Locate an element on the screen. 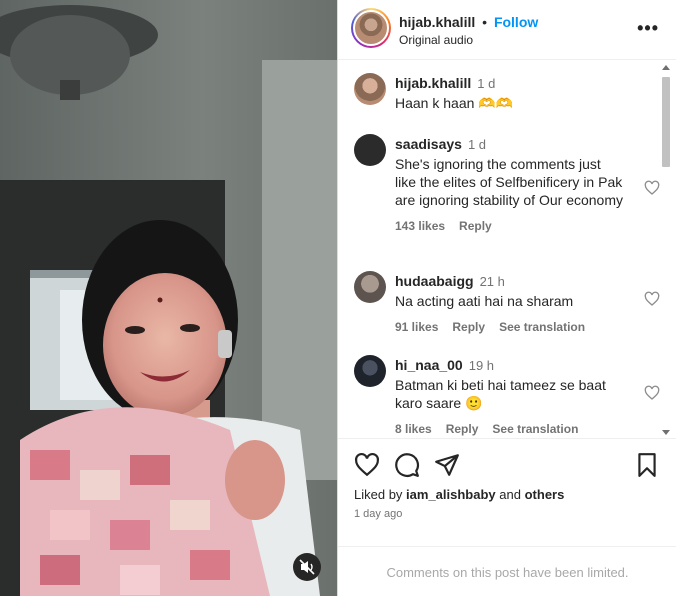 Image resolution: width=676 pixels, height=596 pixels. share-icon is located at coordinates (447, 465).